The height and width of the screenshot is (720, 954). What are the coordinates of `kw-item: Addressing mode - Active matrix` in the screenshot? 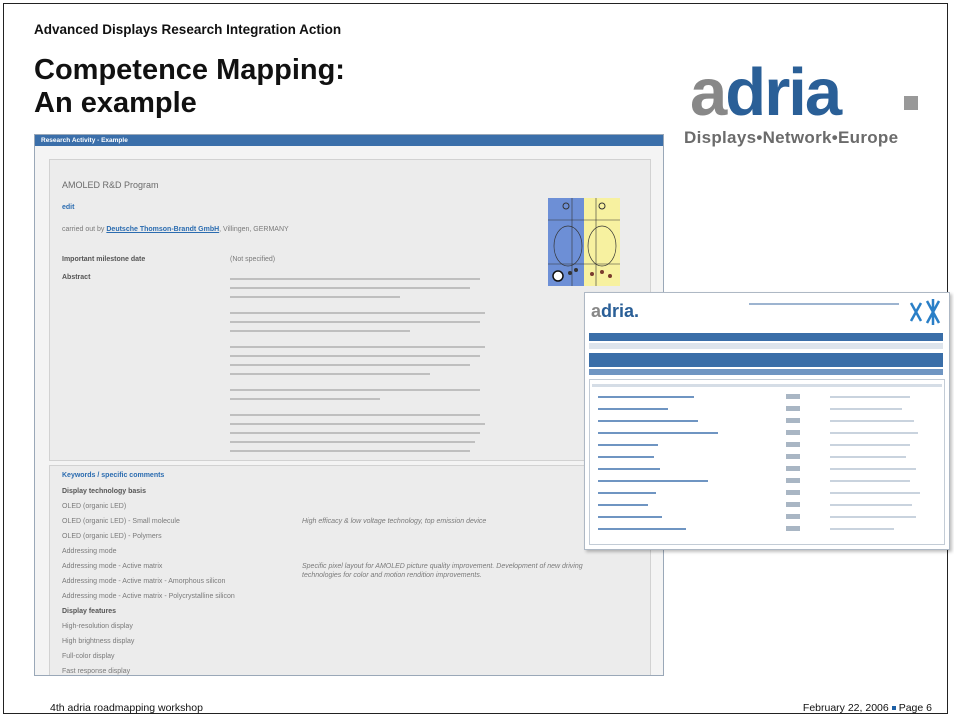 It's located at (112, 566).